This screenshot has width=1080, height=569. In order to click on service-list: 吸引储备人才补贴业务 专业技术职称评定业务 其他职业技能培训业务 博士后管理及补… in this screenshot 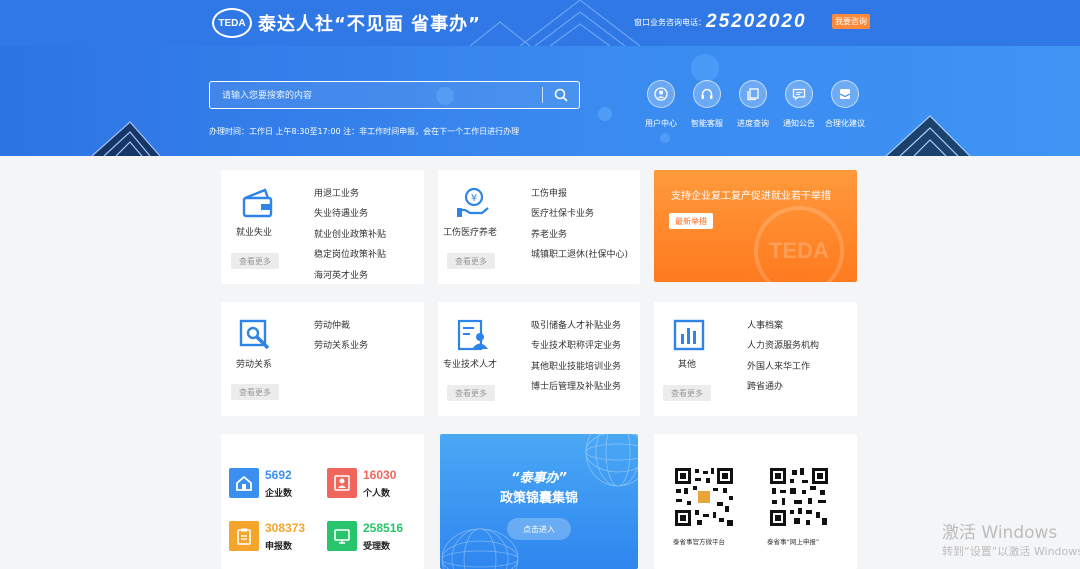, I will do `click(576, 357)`.